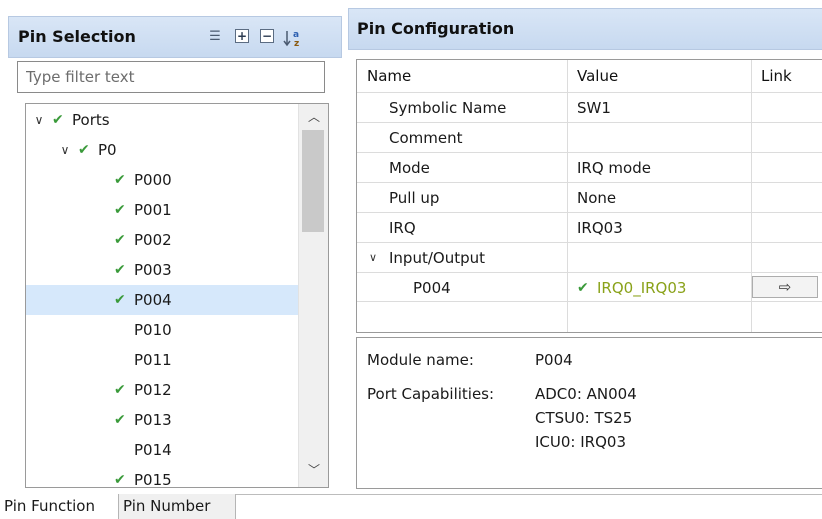  What do you see at coordinates (175, 37) in the screenshot?
I see `pin-selection-header: Pin Selection ☰ + − a z` at bounding box center [175, 37].